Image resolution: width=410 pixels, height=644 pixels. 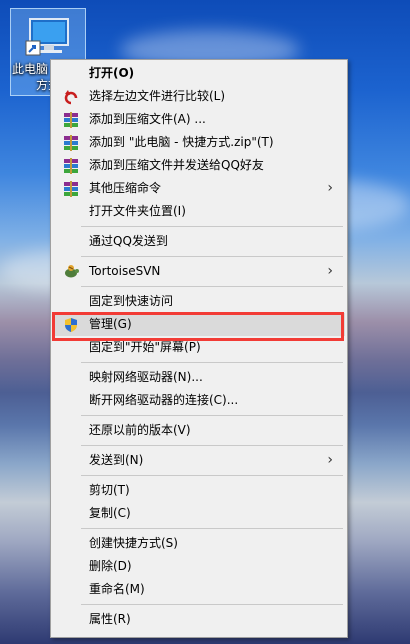 I want to click on menu-item-label: 重命名(M), so click(x=117, y=589).